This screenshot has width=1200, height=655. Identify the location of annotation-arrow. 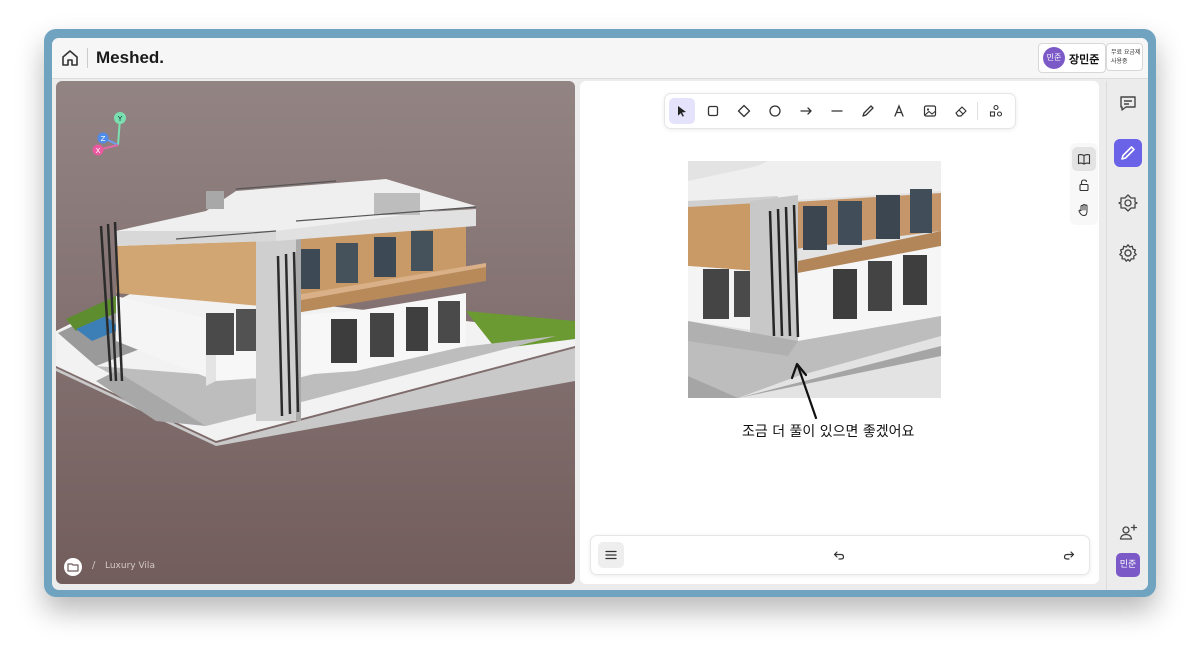
(810, 391).